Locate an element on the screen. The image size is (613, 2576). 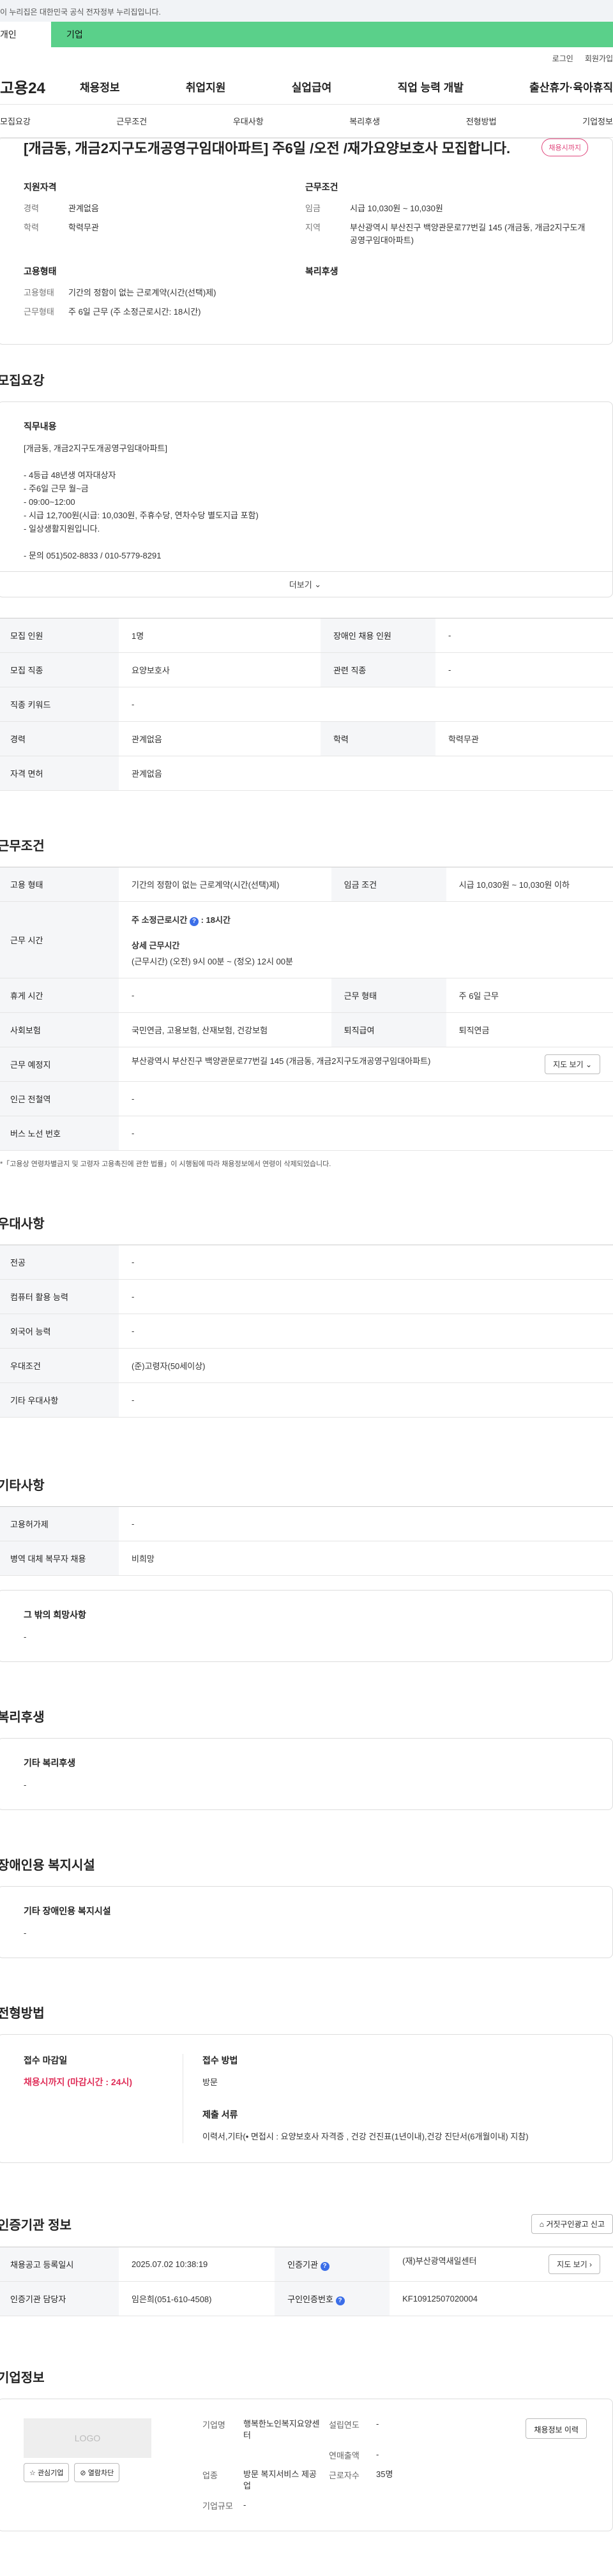
login-link: 로그인 is located at coordinates (562, 58).